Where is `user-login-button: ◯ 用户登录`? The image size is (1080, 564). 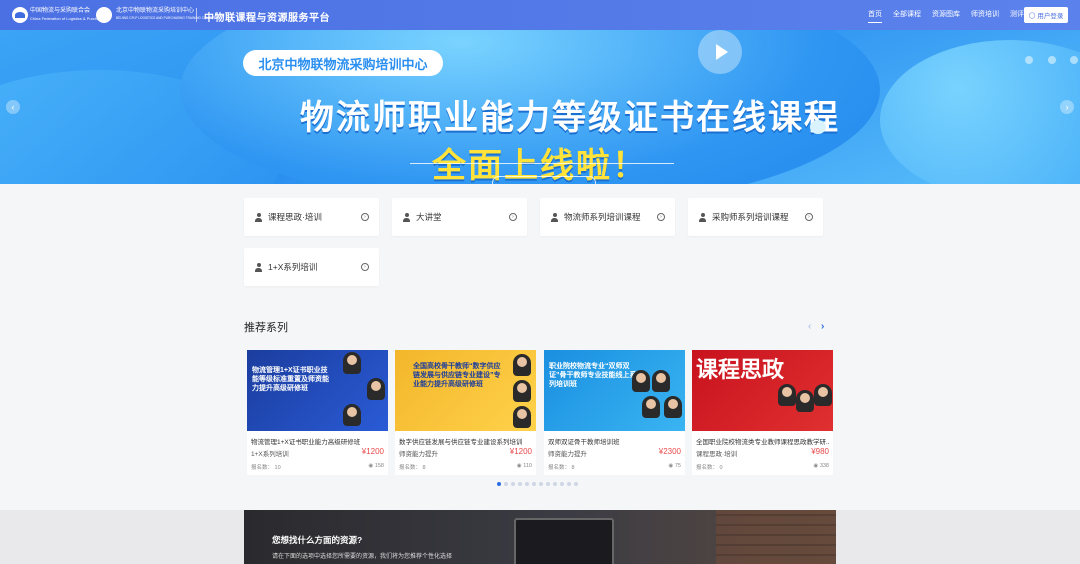
user-login-button: ◯ 用户登录 is located at coordinates (1046, 15).